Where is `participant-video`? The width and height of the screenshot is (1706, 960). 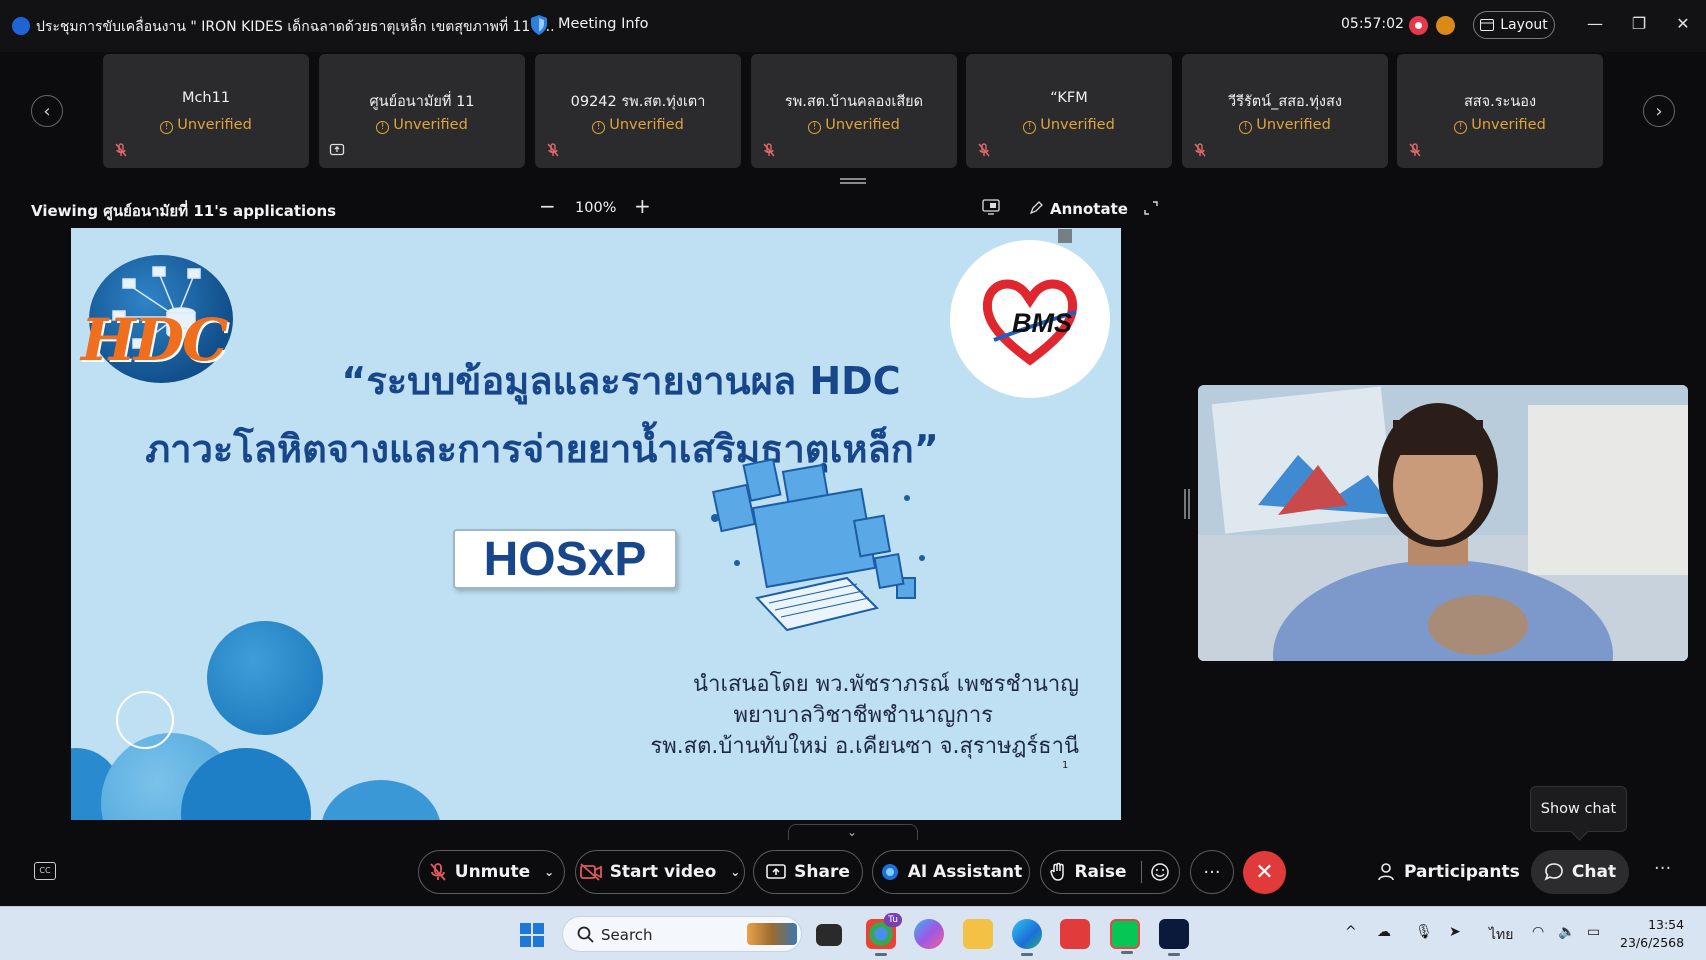 participant-video is located at coordinates (1443, 523).